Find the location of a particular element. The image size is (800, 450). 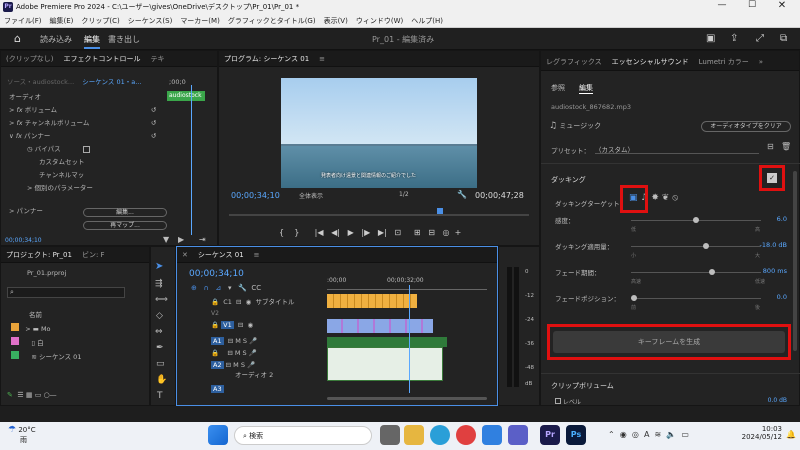

video-clip is located at coordinates (380, 326).